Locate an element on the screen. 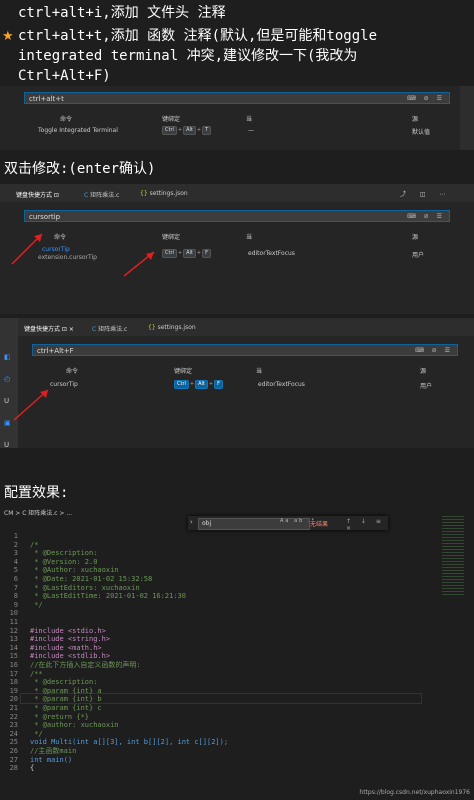 The width and height of the screenshot is (474, 800). row-when: — is located at coordinates (251, 130).